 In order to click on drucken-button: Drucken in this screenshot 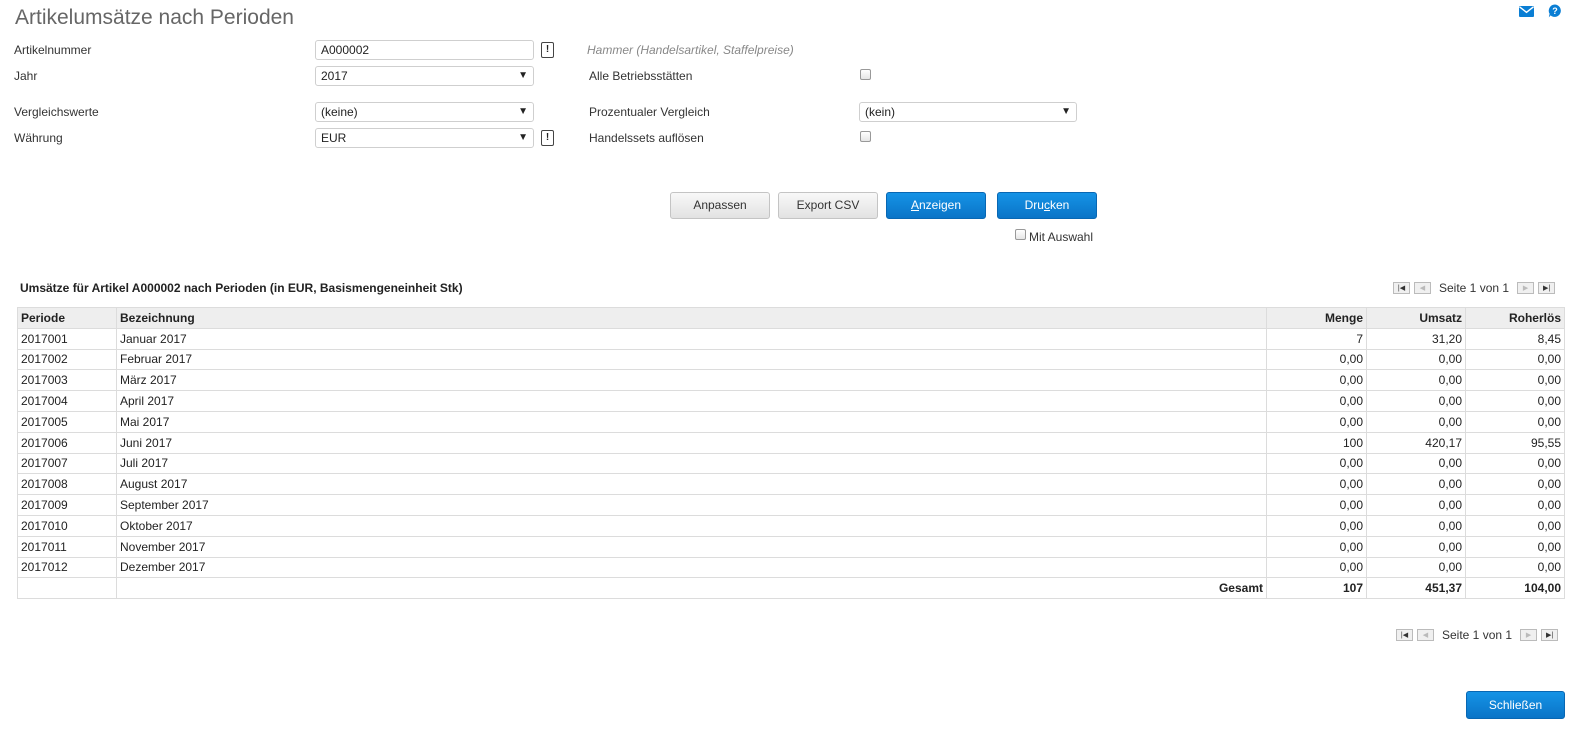, I will do `click(1047, 205)`.